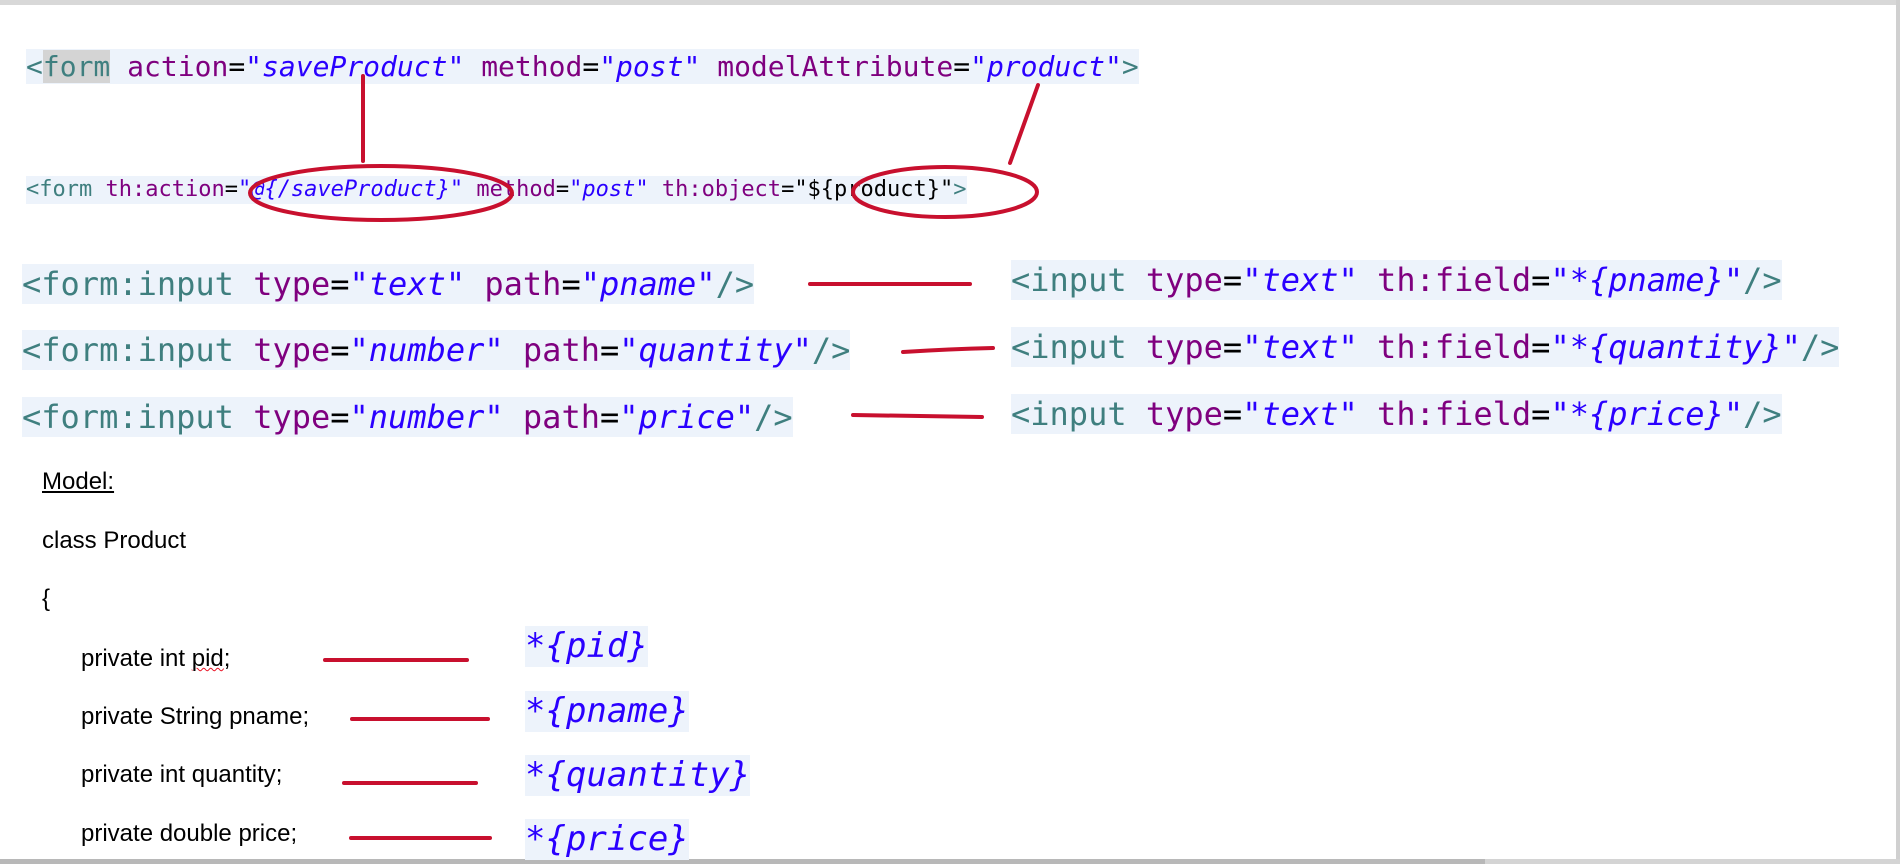  What do you see at coordinates (948, 350) in the screenshot?
I see `annotation-line-quantity` at bounding box center [948, 350].